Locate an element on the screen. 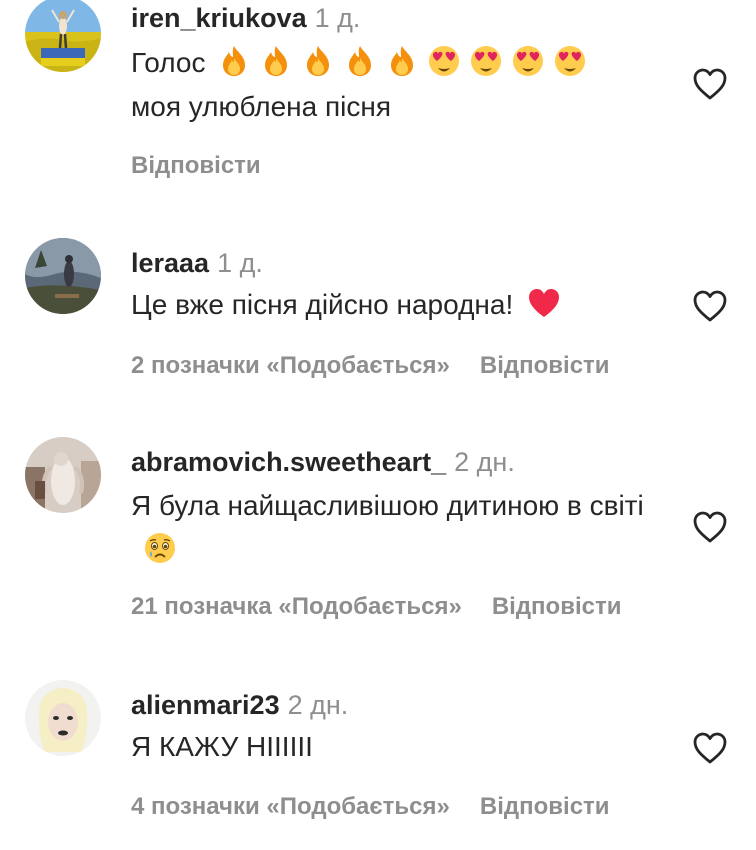 The image size is (756, 850). comment-text: Це вже пісня дійсно народна! is located at coordinates (403, 305).